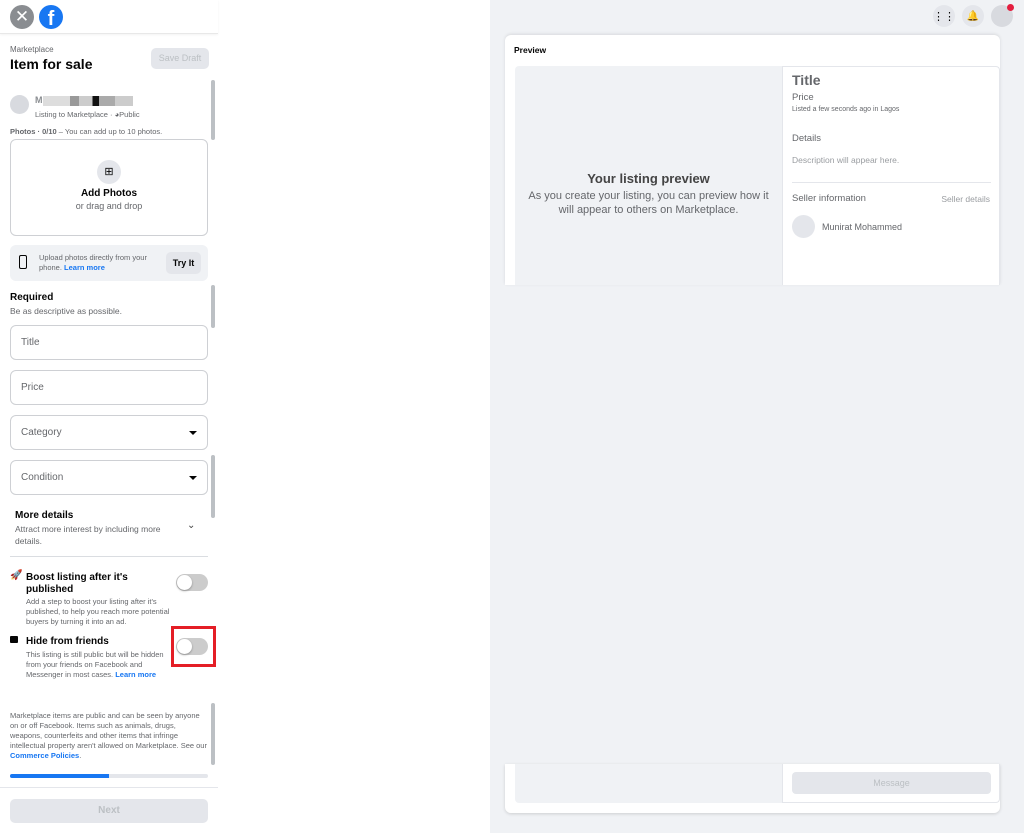 Image resolution: width=1024 pixels, height=833 pixels. I want to click on blurred-name, so click(87, 100).